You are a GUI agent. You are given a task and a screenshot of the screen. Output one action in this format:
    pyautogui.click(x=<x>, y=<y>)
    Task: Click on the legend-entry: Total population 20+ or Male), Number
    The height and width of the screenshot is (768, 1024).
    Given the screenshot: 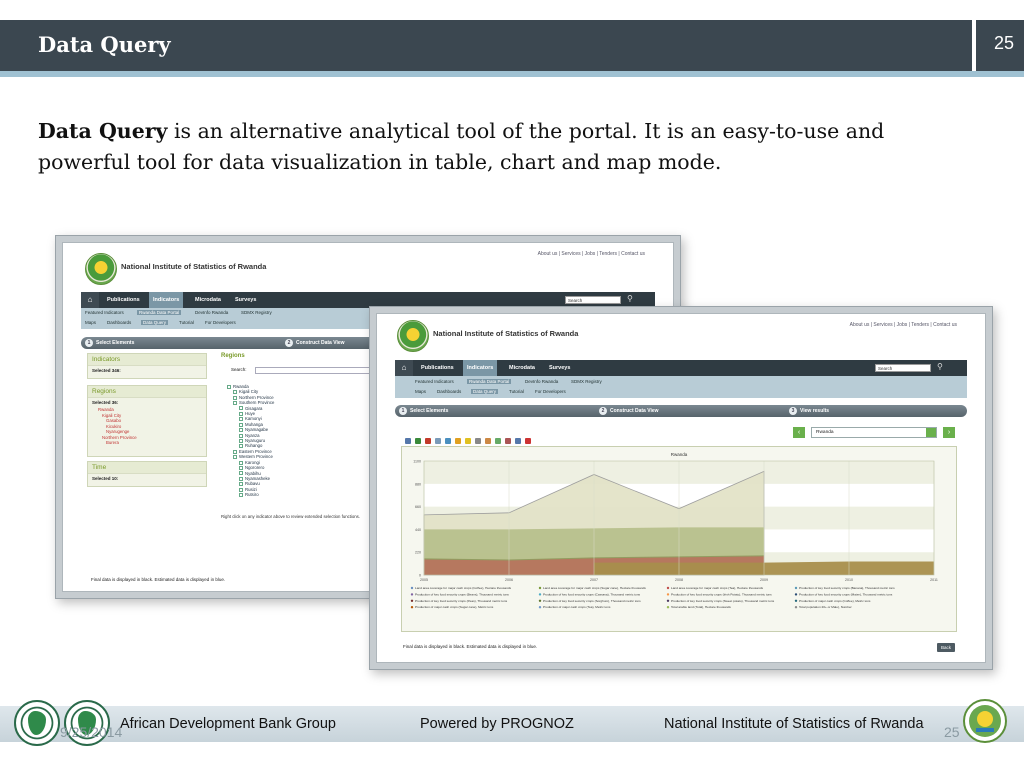 What is the action you would take?
    pyautogui.click(x=825, y=607)
    